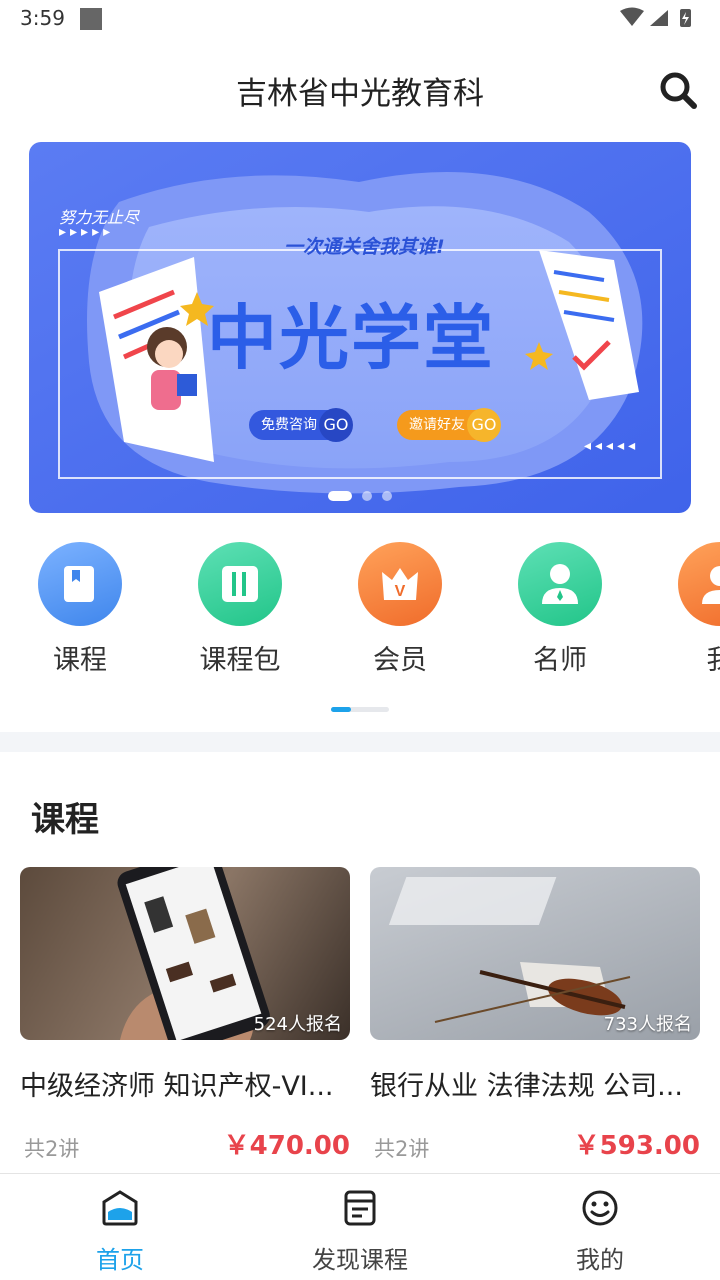 The image size is (720, 1280). I want to click on course-price: ￥593.00, so click(636, 1146).